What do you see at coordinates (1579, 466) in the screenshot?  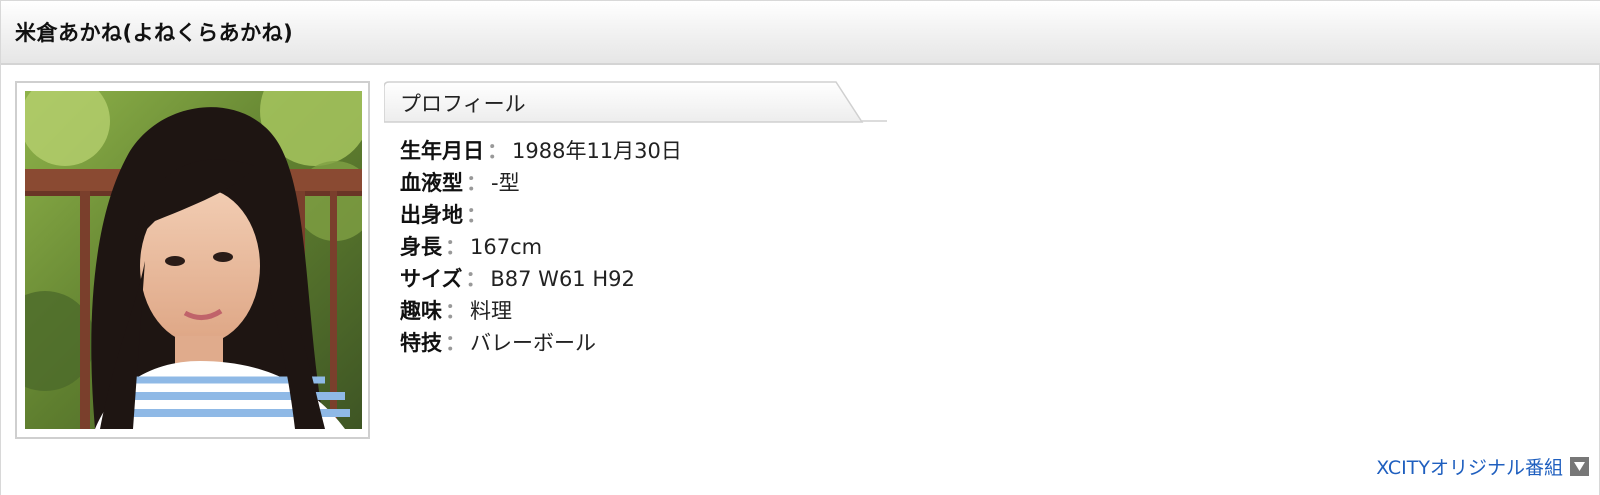 I see `triangle-down-icon` at bounding box center [1579, 466].